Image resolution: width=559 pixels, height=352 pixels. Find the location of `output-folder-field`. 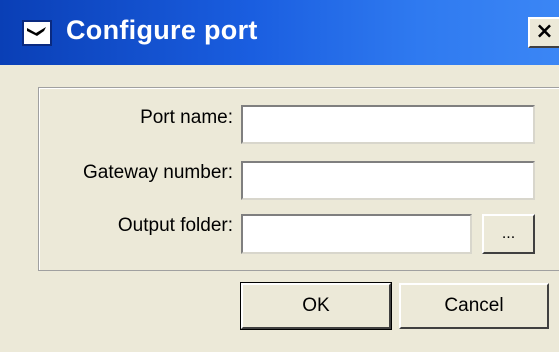

output-folder-field is located at coordinates (356, 234).